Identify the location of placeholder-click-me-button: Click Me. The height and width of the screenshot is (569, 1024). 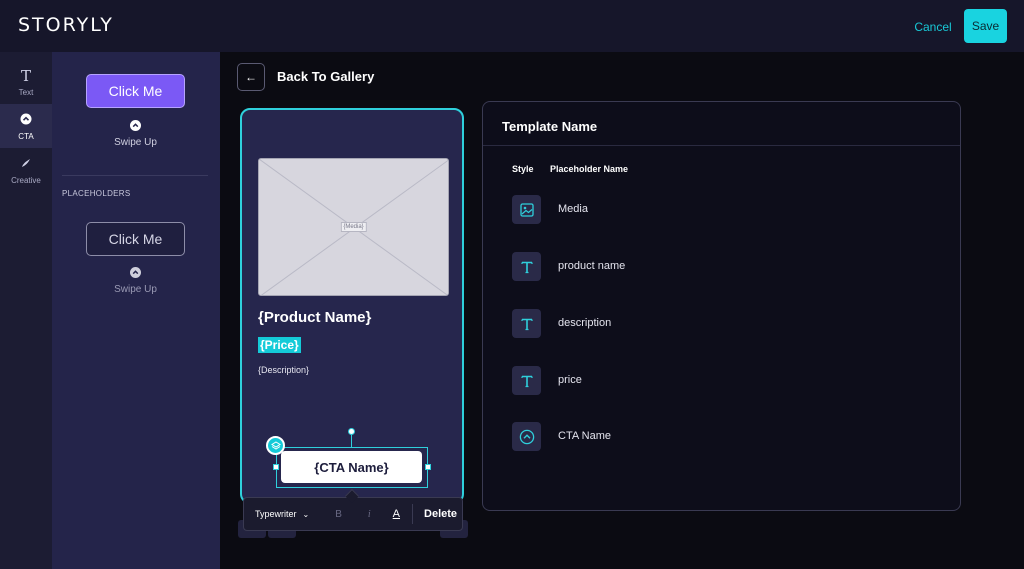
(135, 239).